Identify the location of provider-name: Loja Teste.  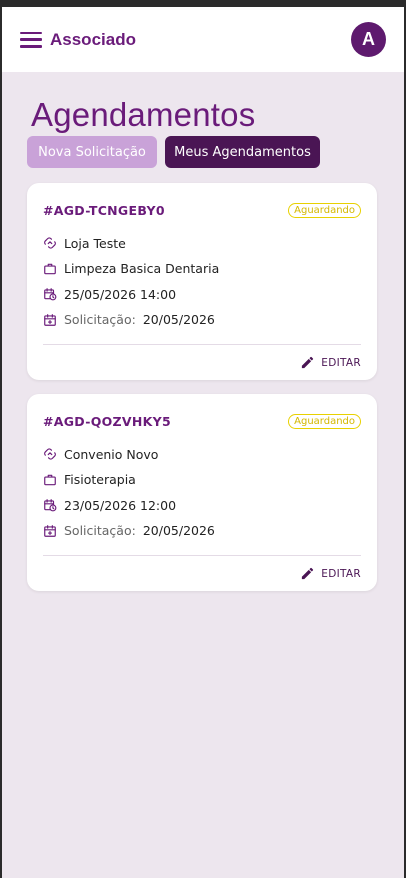
(95, 243).